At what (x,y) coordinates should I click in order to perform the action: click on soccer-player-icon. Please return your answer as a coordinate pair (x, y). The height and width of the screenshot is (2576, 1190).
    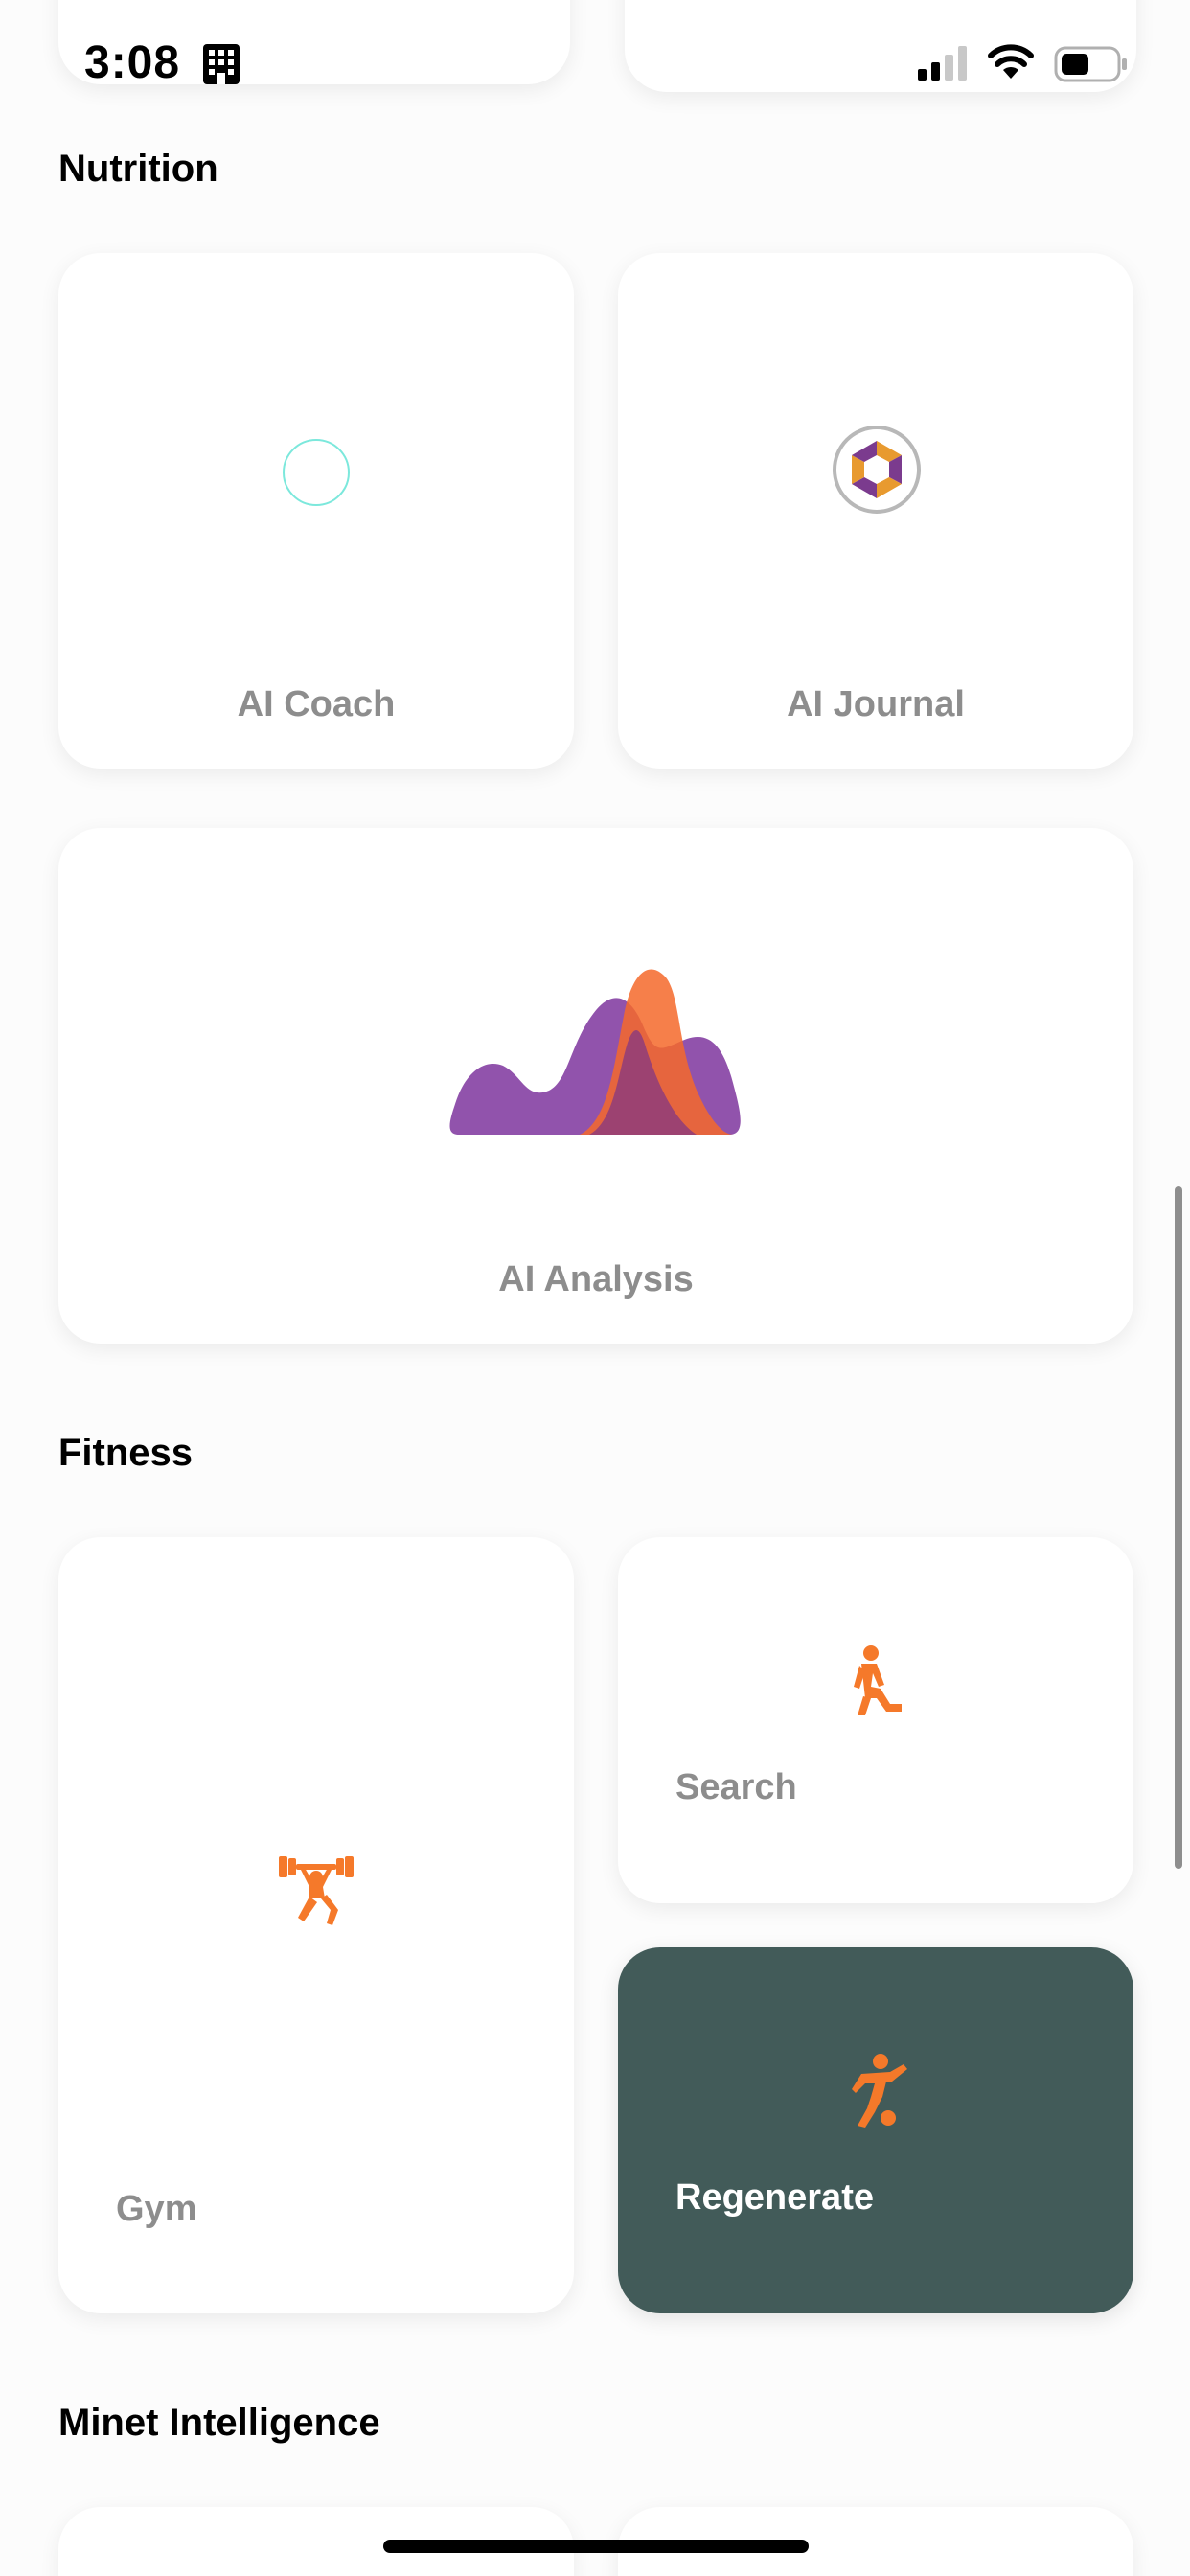
    Looking at the image, I should click on (880, 2091).